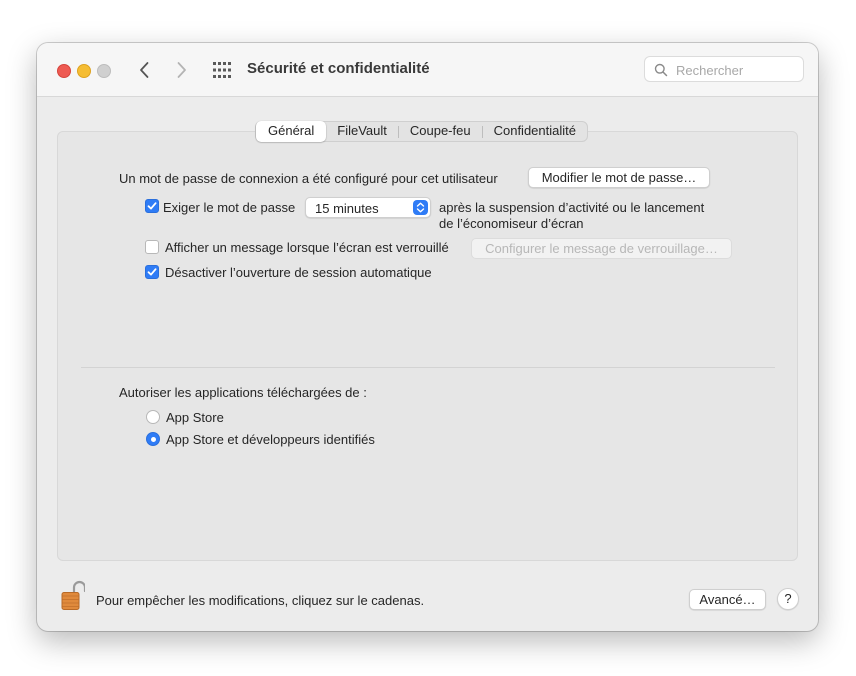 The width and height of the screenshot is (856, 676). Describe the element at coordinates (338, 68) in the screenshot. I see `window-title: Sécurité et confidentialité` at that location.